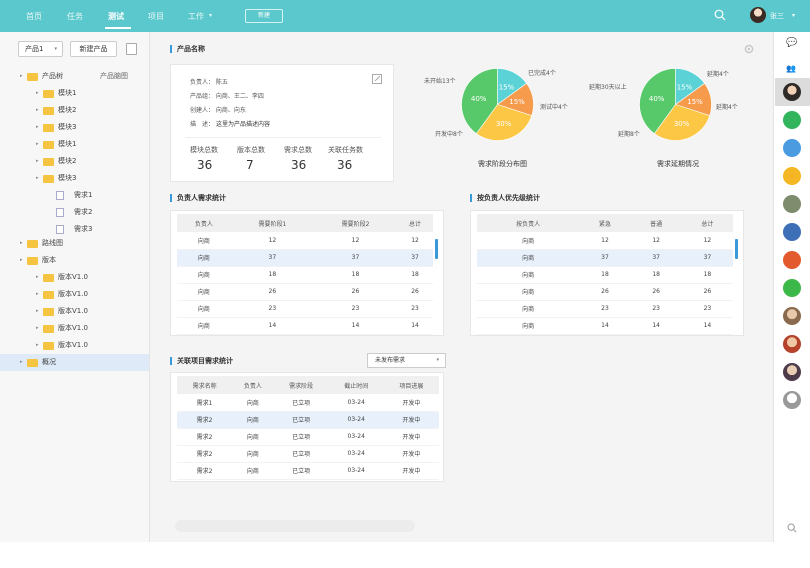 Image resolution: width=810 pixels, height=568 pixels. What do you see at coordinates (93, 49) in the screenshot?
I see `new-product-button: 新建产品` at bounding box center [93, 49].